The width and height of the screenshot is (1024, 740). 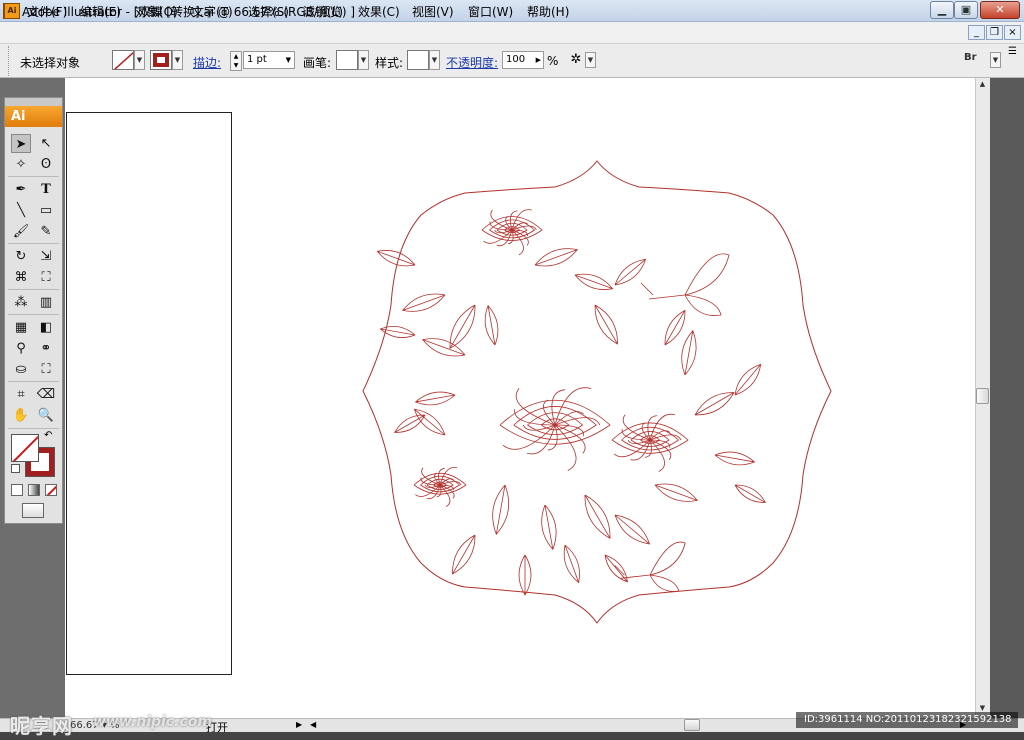 I want to click on fill-color-box, so click(x=25, y=448).